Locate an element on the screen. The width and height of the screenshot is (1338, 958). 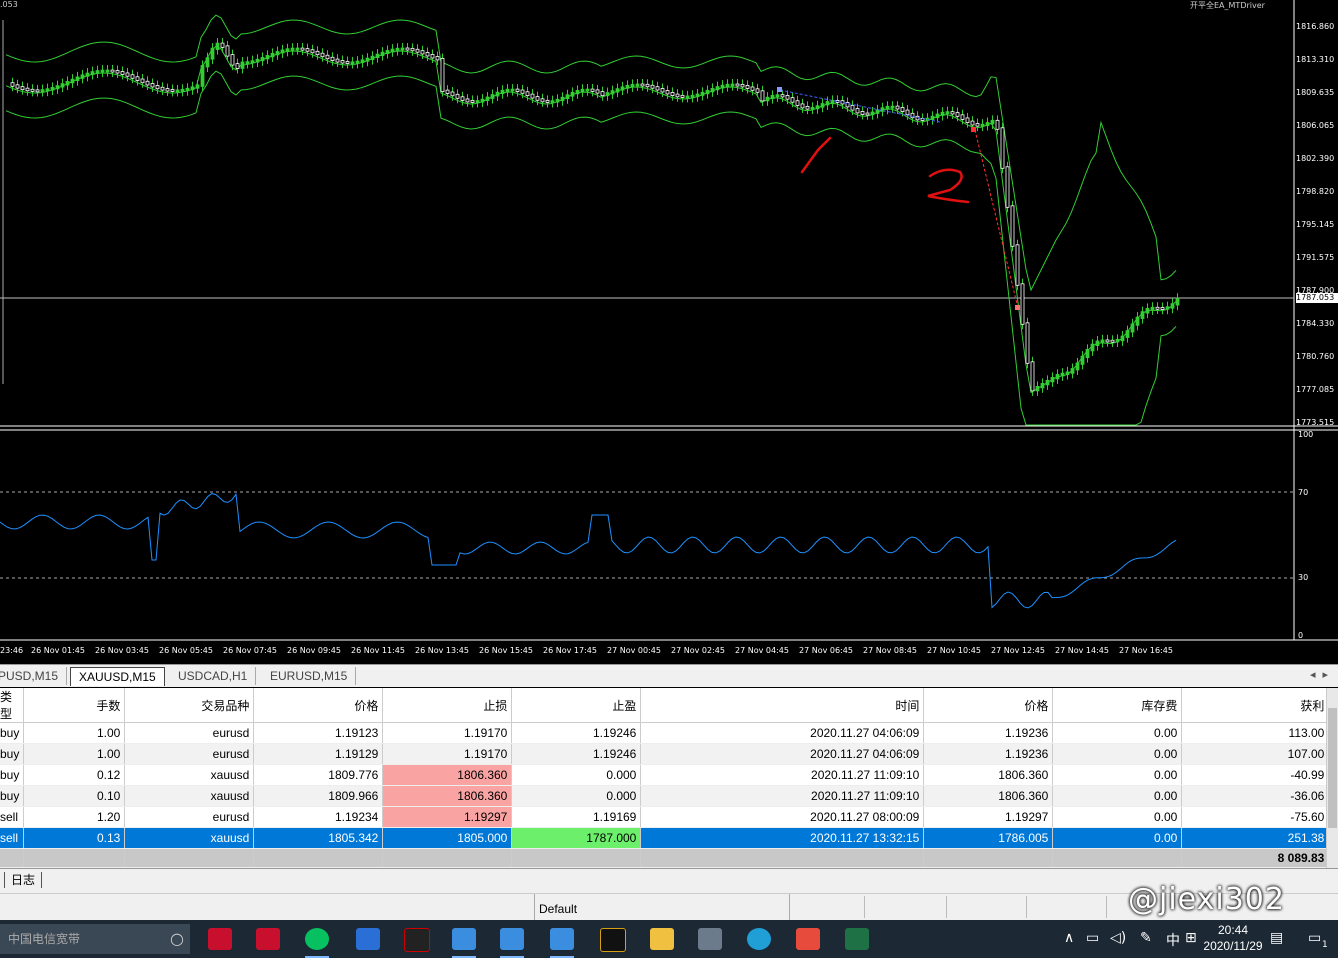
chart-tab-active: XAUUSD,M15 is located at coordinates (117, 676).